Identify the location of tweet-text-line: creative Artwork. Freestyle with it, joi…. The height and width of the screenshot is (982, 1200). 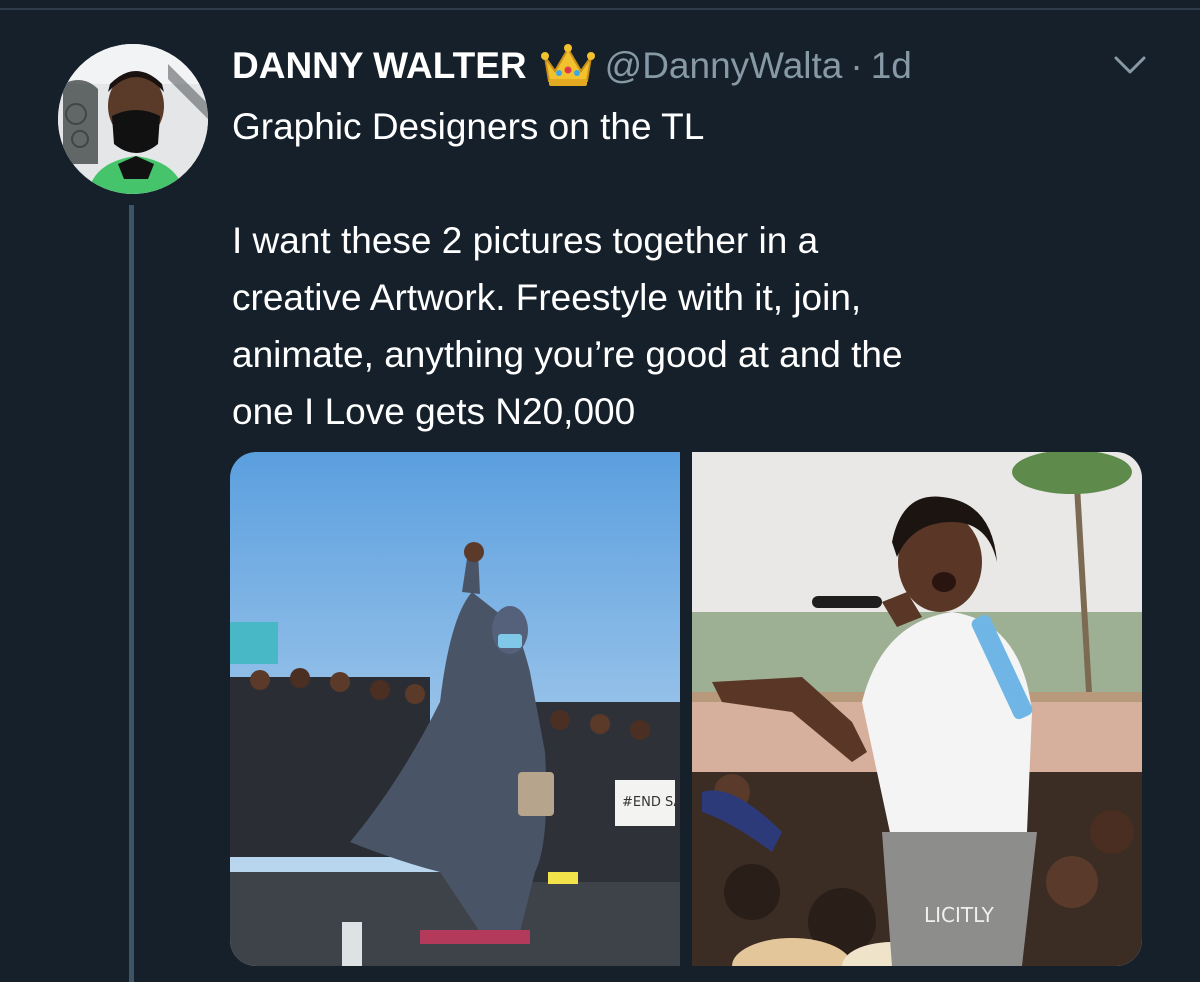
(547, 297).